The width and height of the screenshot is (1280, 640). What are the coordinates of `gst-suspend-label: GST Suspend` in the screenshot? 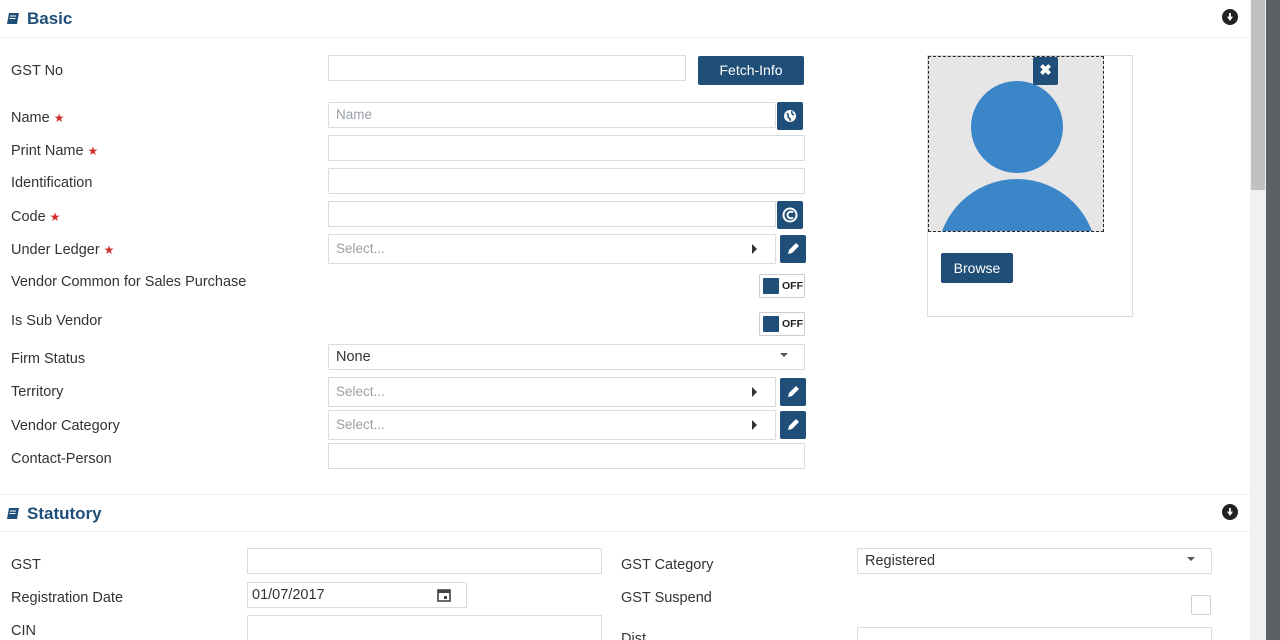 It's located at (666, 598).